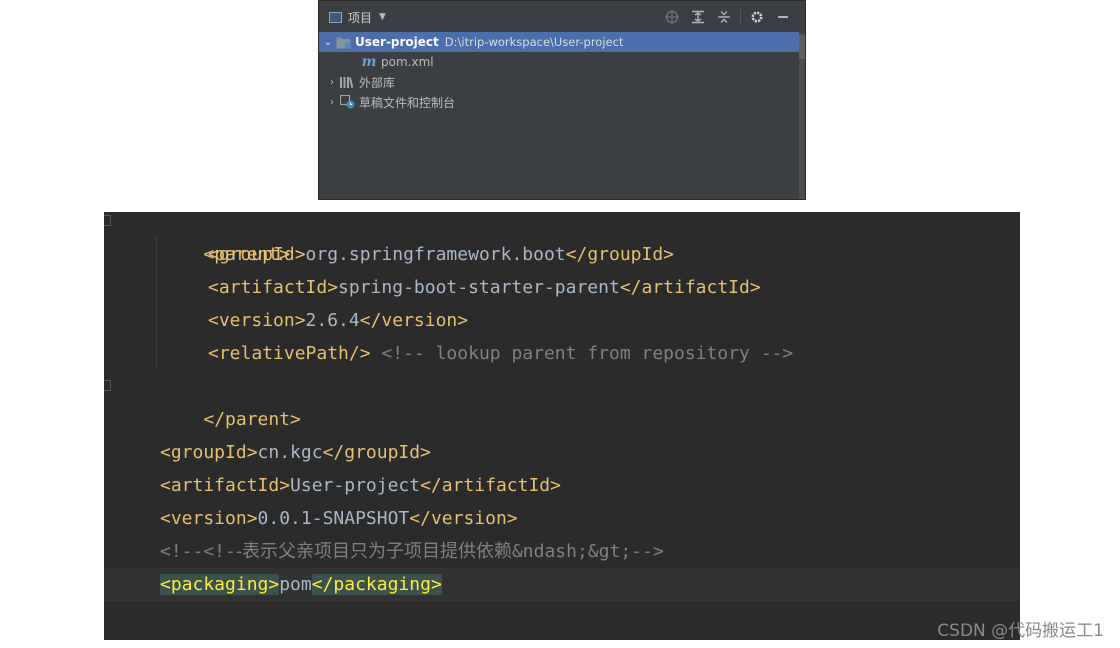  Describe the element at coordinates (559, 62) in the screenshot. I see `tree-item-pom: m pom.xml` at that location.